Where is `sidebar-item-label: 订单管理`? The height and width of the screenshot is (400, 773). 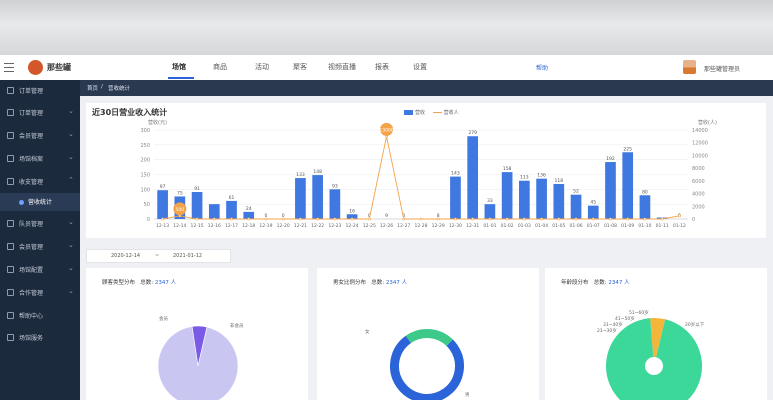
sidebar-item-label: 订单管理 is located at coordinates (31, 113).